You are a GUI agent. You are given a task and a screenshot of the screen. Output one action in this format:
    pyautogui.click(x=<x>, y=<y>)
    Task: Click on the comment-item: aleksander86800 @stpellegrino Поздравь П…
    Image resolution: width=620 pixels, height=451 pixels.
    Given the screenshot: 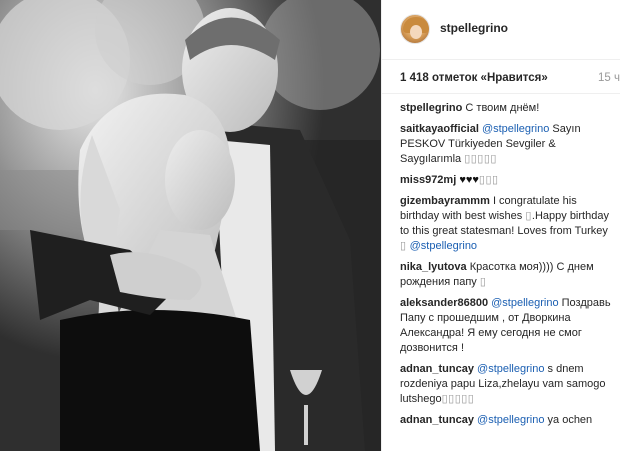 What is the action you would take?
    pyautogui.click(x=507, y=326)
    